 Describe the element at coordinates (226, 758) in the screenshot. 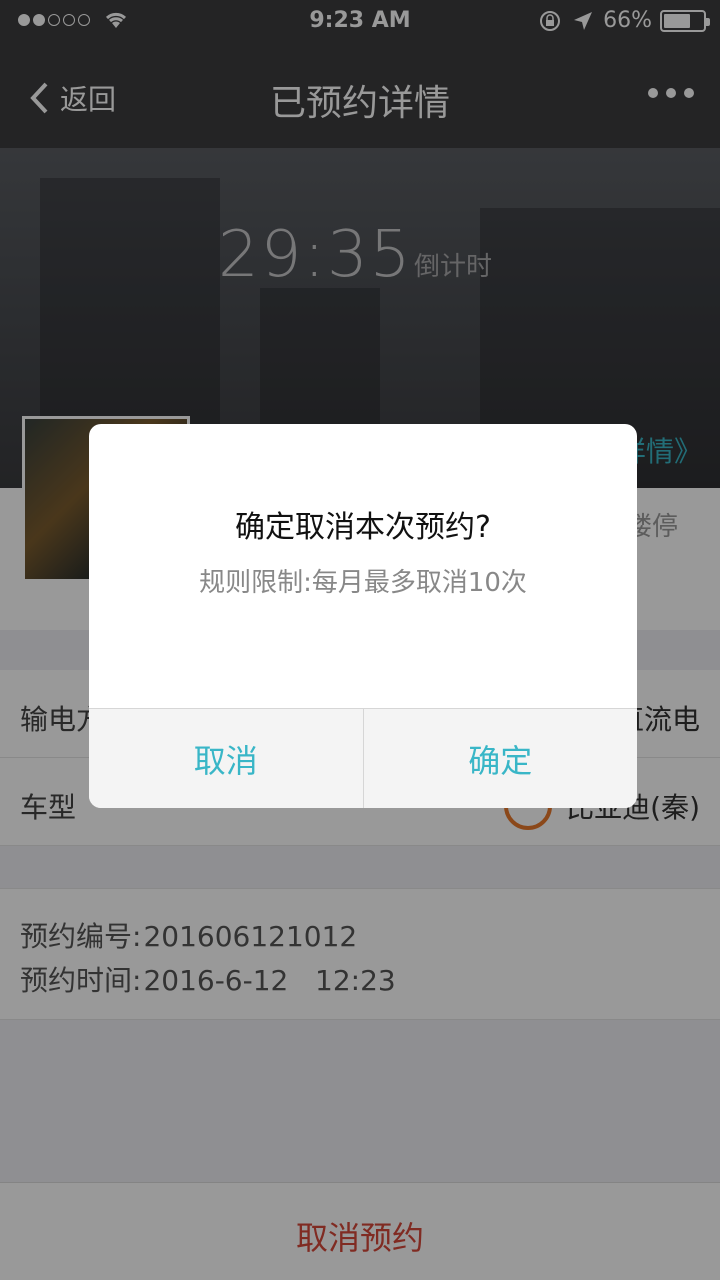

I see `dialog-cancel-button: 取消` at that location.